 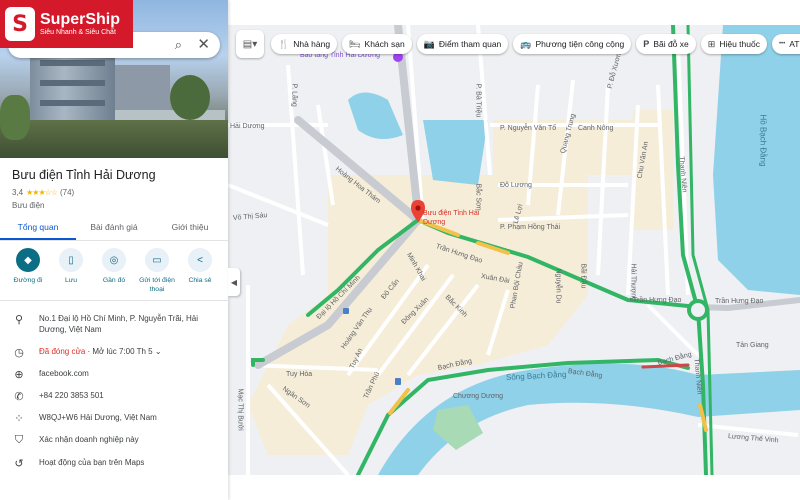 I want to click on lake-label: Hồ Bạch Đằng, so click(x=763, y=140).